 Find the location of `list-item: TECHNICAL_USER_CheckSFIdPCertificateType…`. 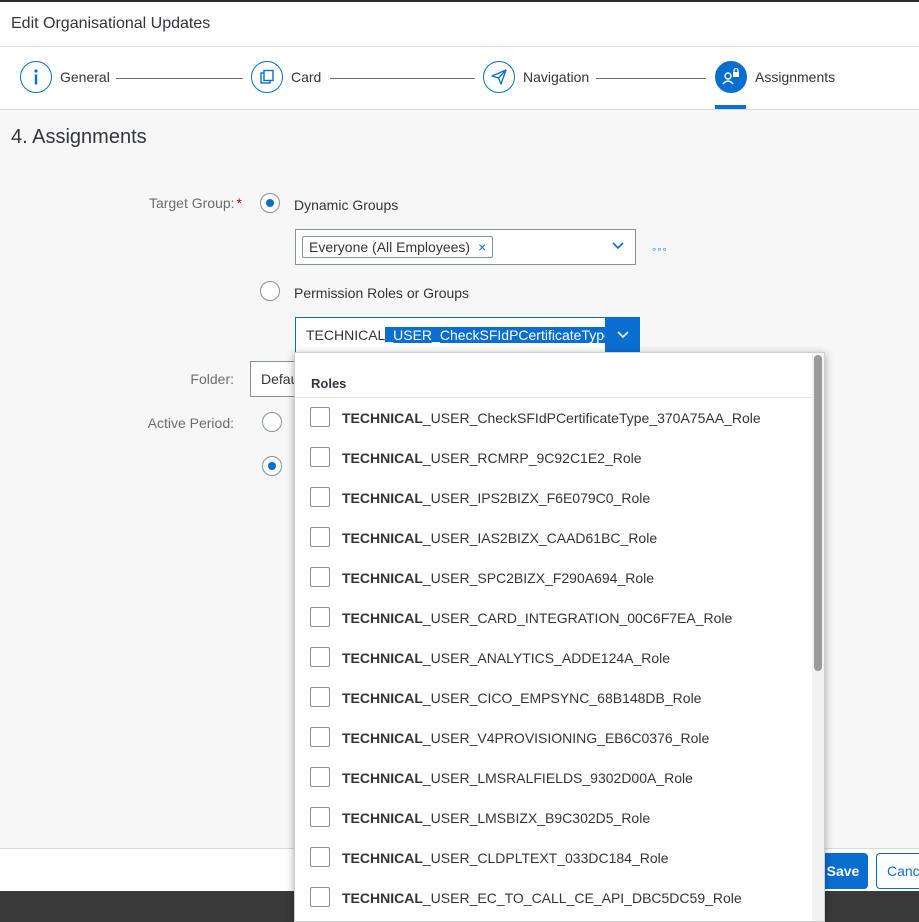

list-item: TECHNICAL_USER_CheckSFIdPCertificateType… is located at coordinates (553, 418).